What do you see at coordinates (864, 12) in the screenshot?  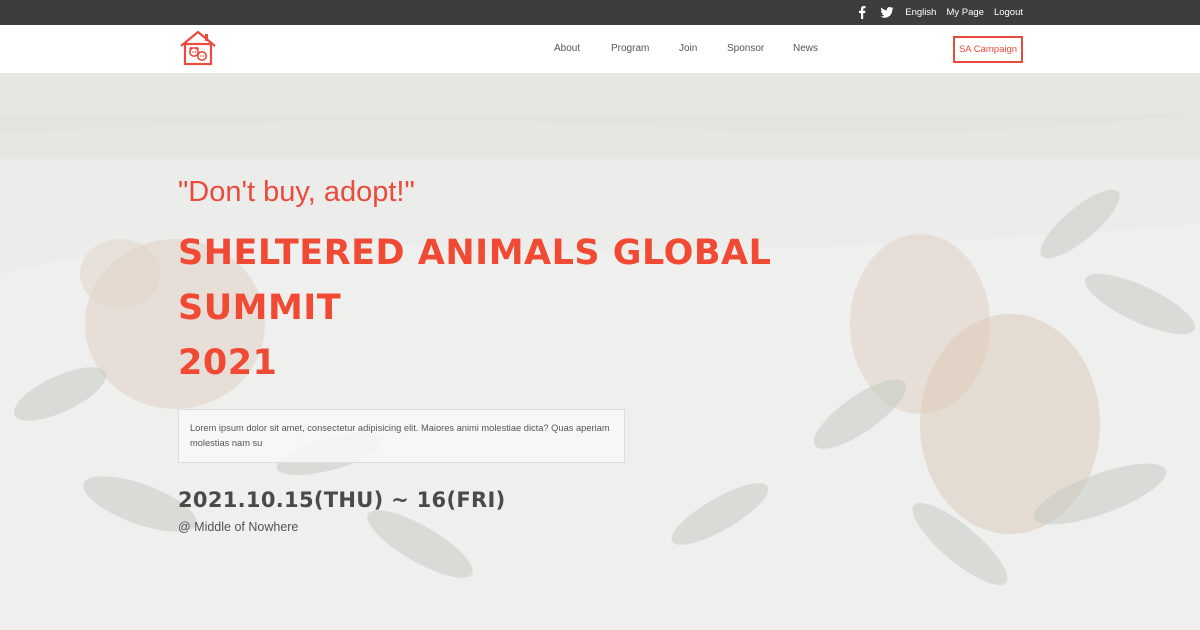 I see `facebook-icon` at bounding box center [864, 12].